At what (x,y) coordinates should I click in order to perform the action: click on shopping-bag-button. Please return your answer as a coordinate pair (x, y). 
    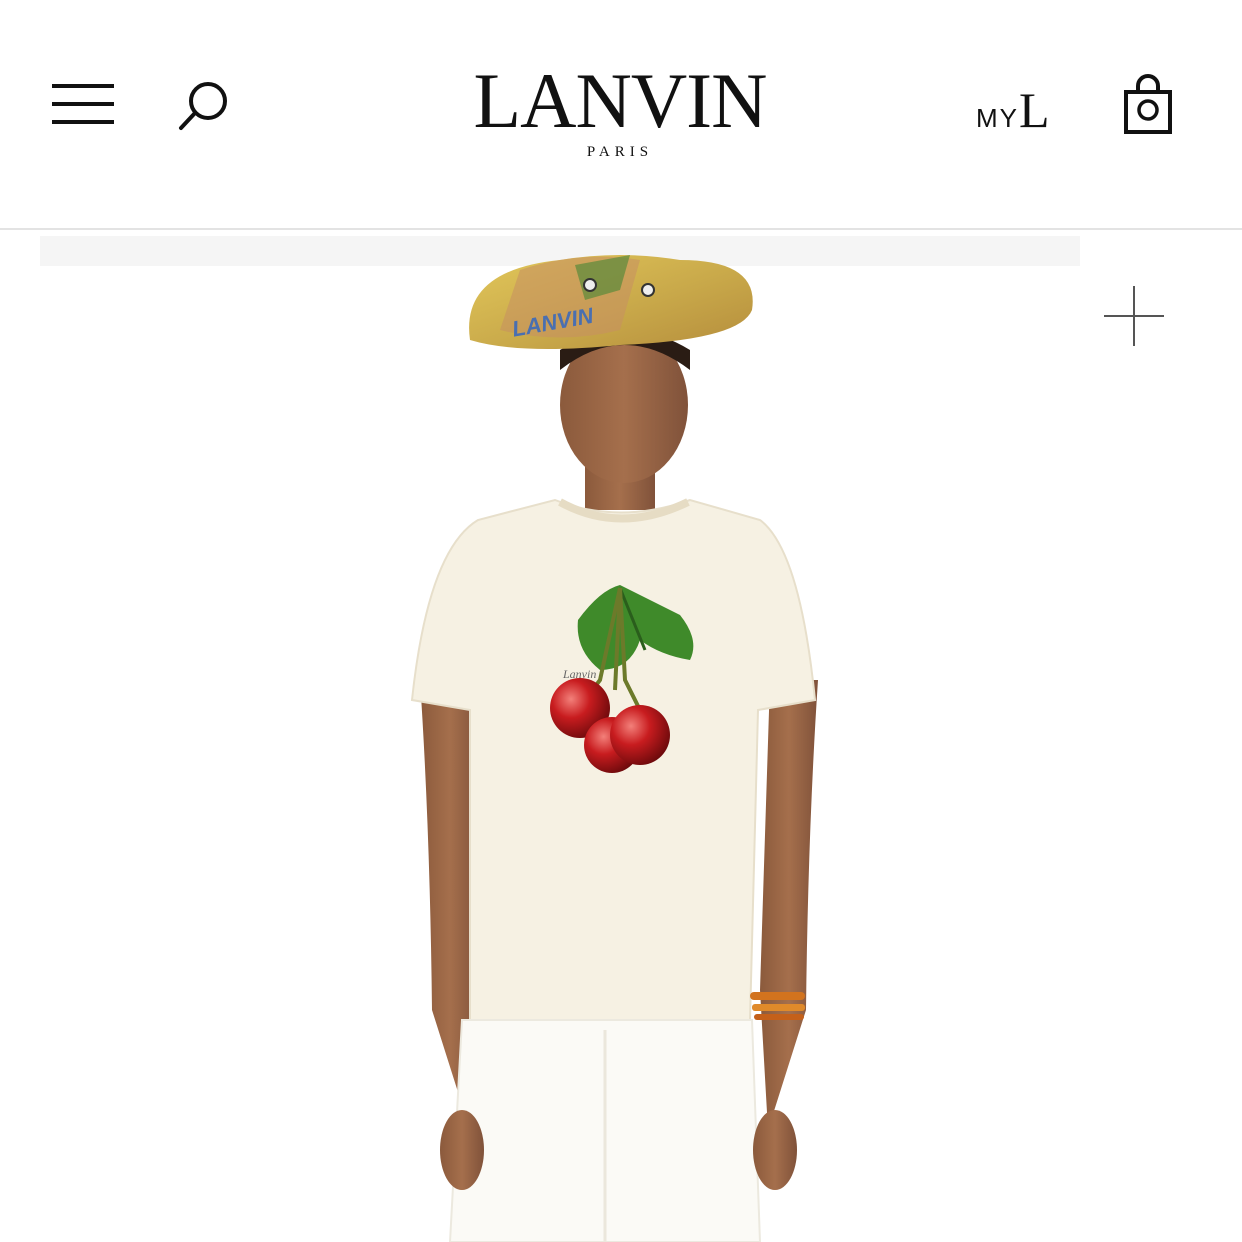
    Looking at the image, I should click on (1148, 105).